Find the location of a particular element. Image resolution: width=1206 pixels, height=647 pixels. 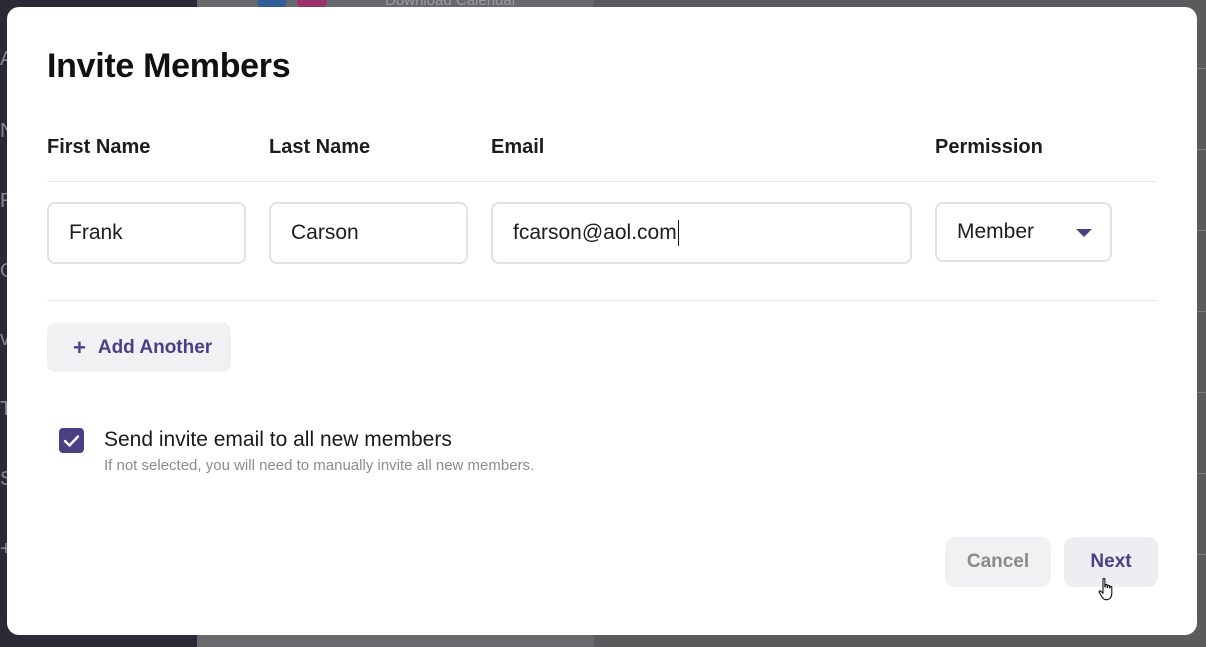

send-invite-checkbox is located at coordinates (71, 440).